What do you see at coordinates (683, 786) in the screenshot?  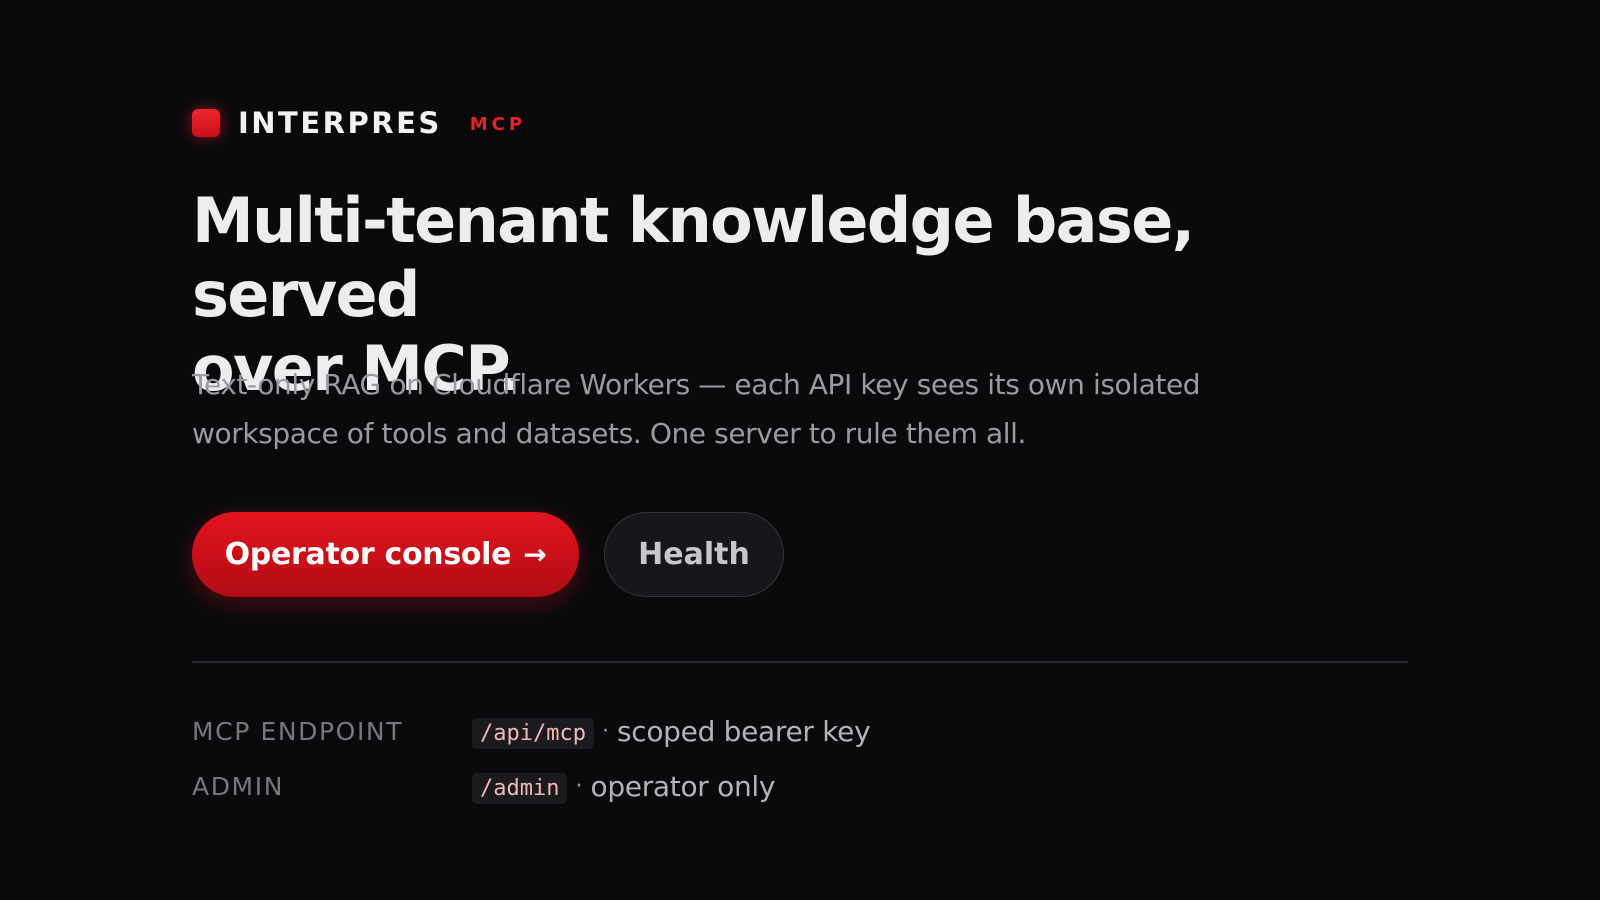 I see `info-description: operator only` at bounding box center [683, 786].